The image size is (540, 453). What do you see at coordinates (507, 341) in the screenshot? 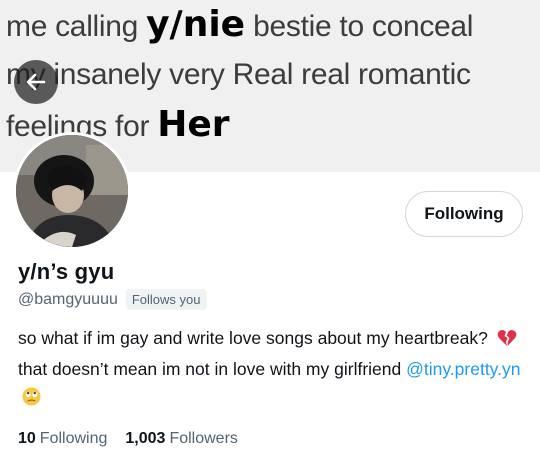
I see `broken-heart-icon` at bounding box center [507, 341].